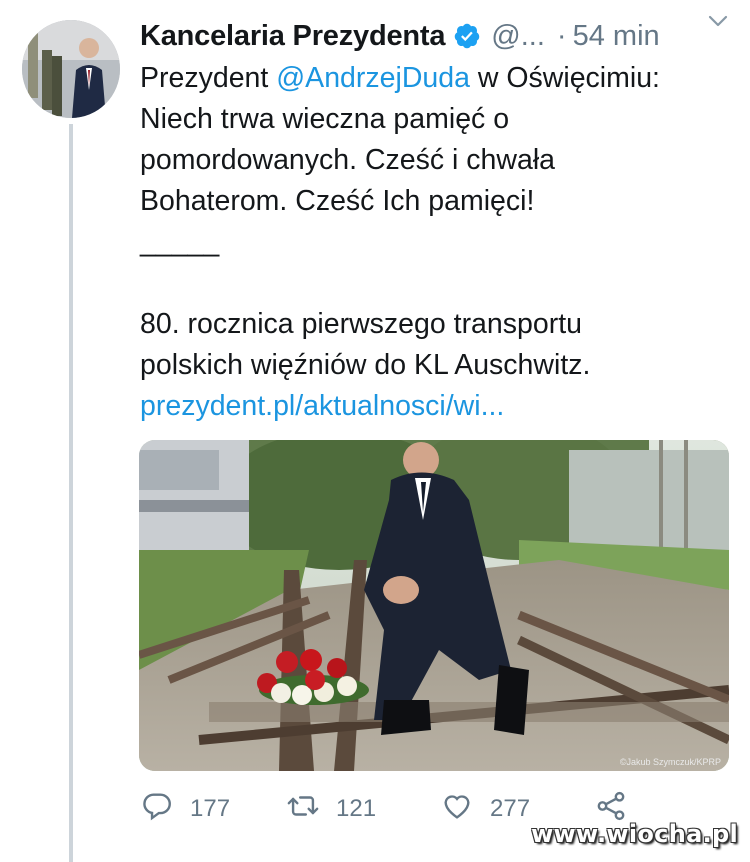 This screenshot has width=750, height=862. Describe the element at coordinates (303, 809) in the screenshot. I see `retweet-icon` at that location.